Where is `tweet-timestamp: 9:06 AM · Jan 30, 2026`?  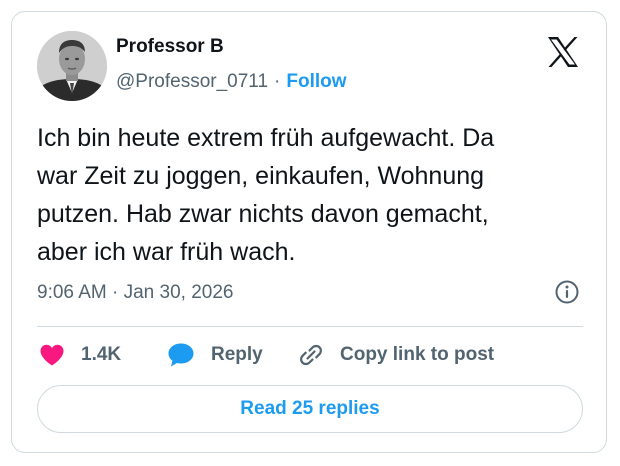
tweet-timestamp: 9:06 AM · Jan 30, 2026 is located at coordinates (135, 293).